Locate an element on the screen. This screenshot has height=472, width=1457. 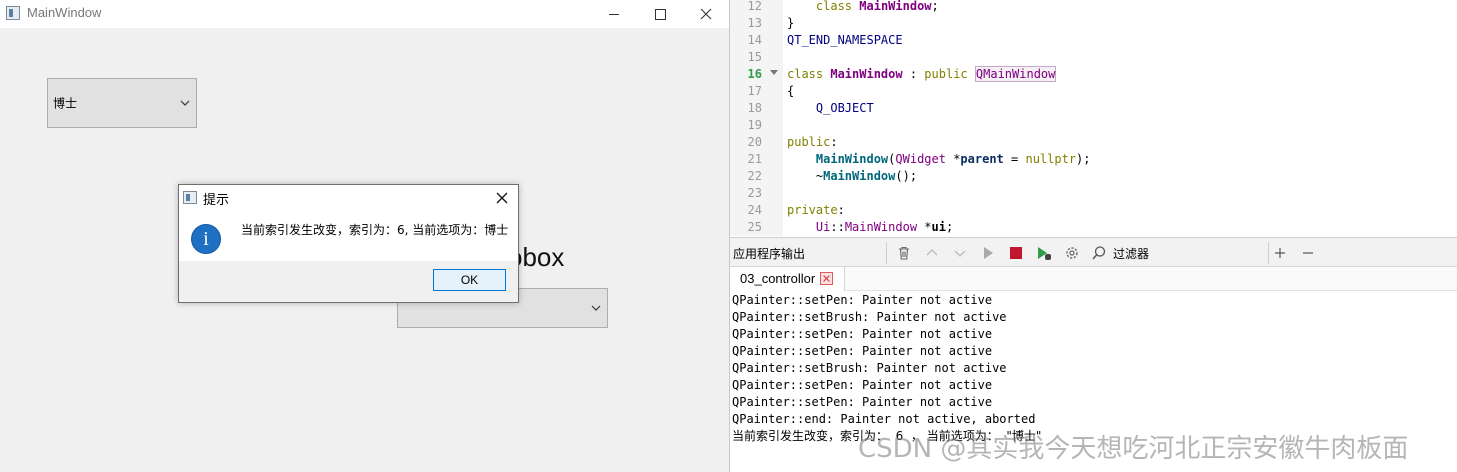
search-icon is located at coordinates (1099, 253).